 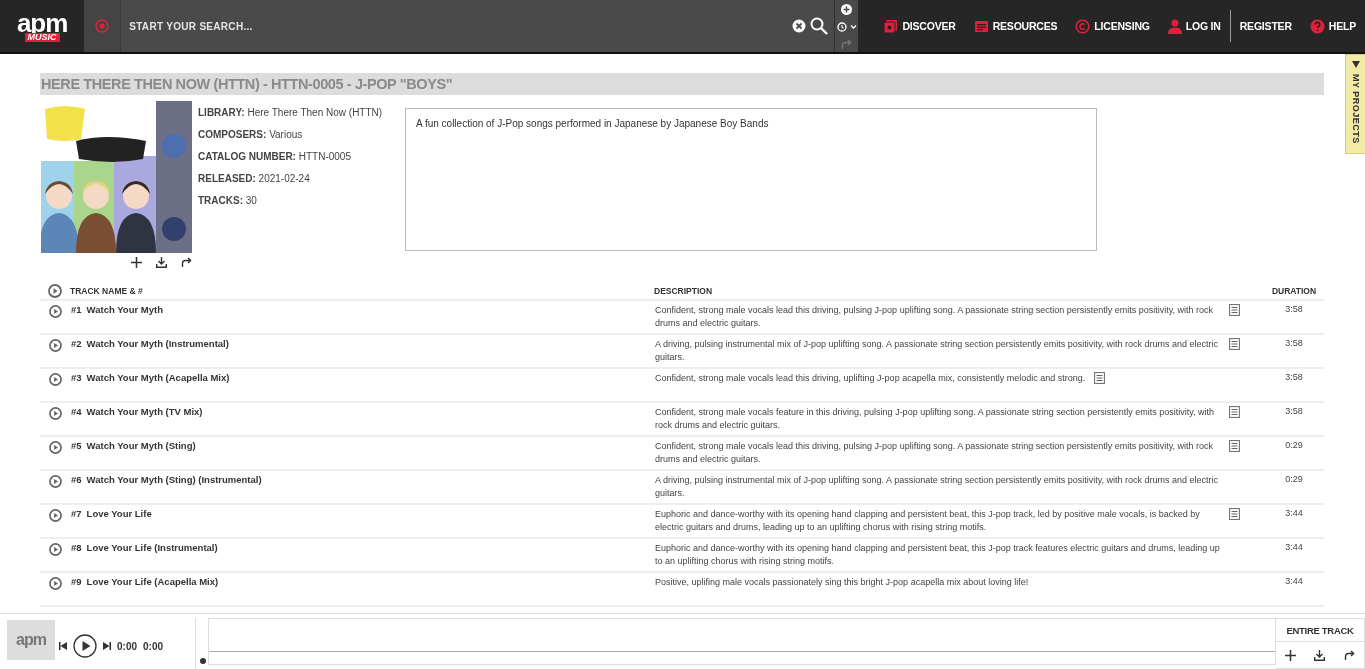 What do you see at coordinates (31, 640) in the screenshot?
I see `player-logo: apm` at bounding box center [31, 640].